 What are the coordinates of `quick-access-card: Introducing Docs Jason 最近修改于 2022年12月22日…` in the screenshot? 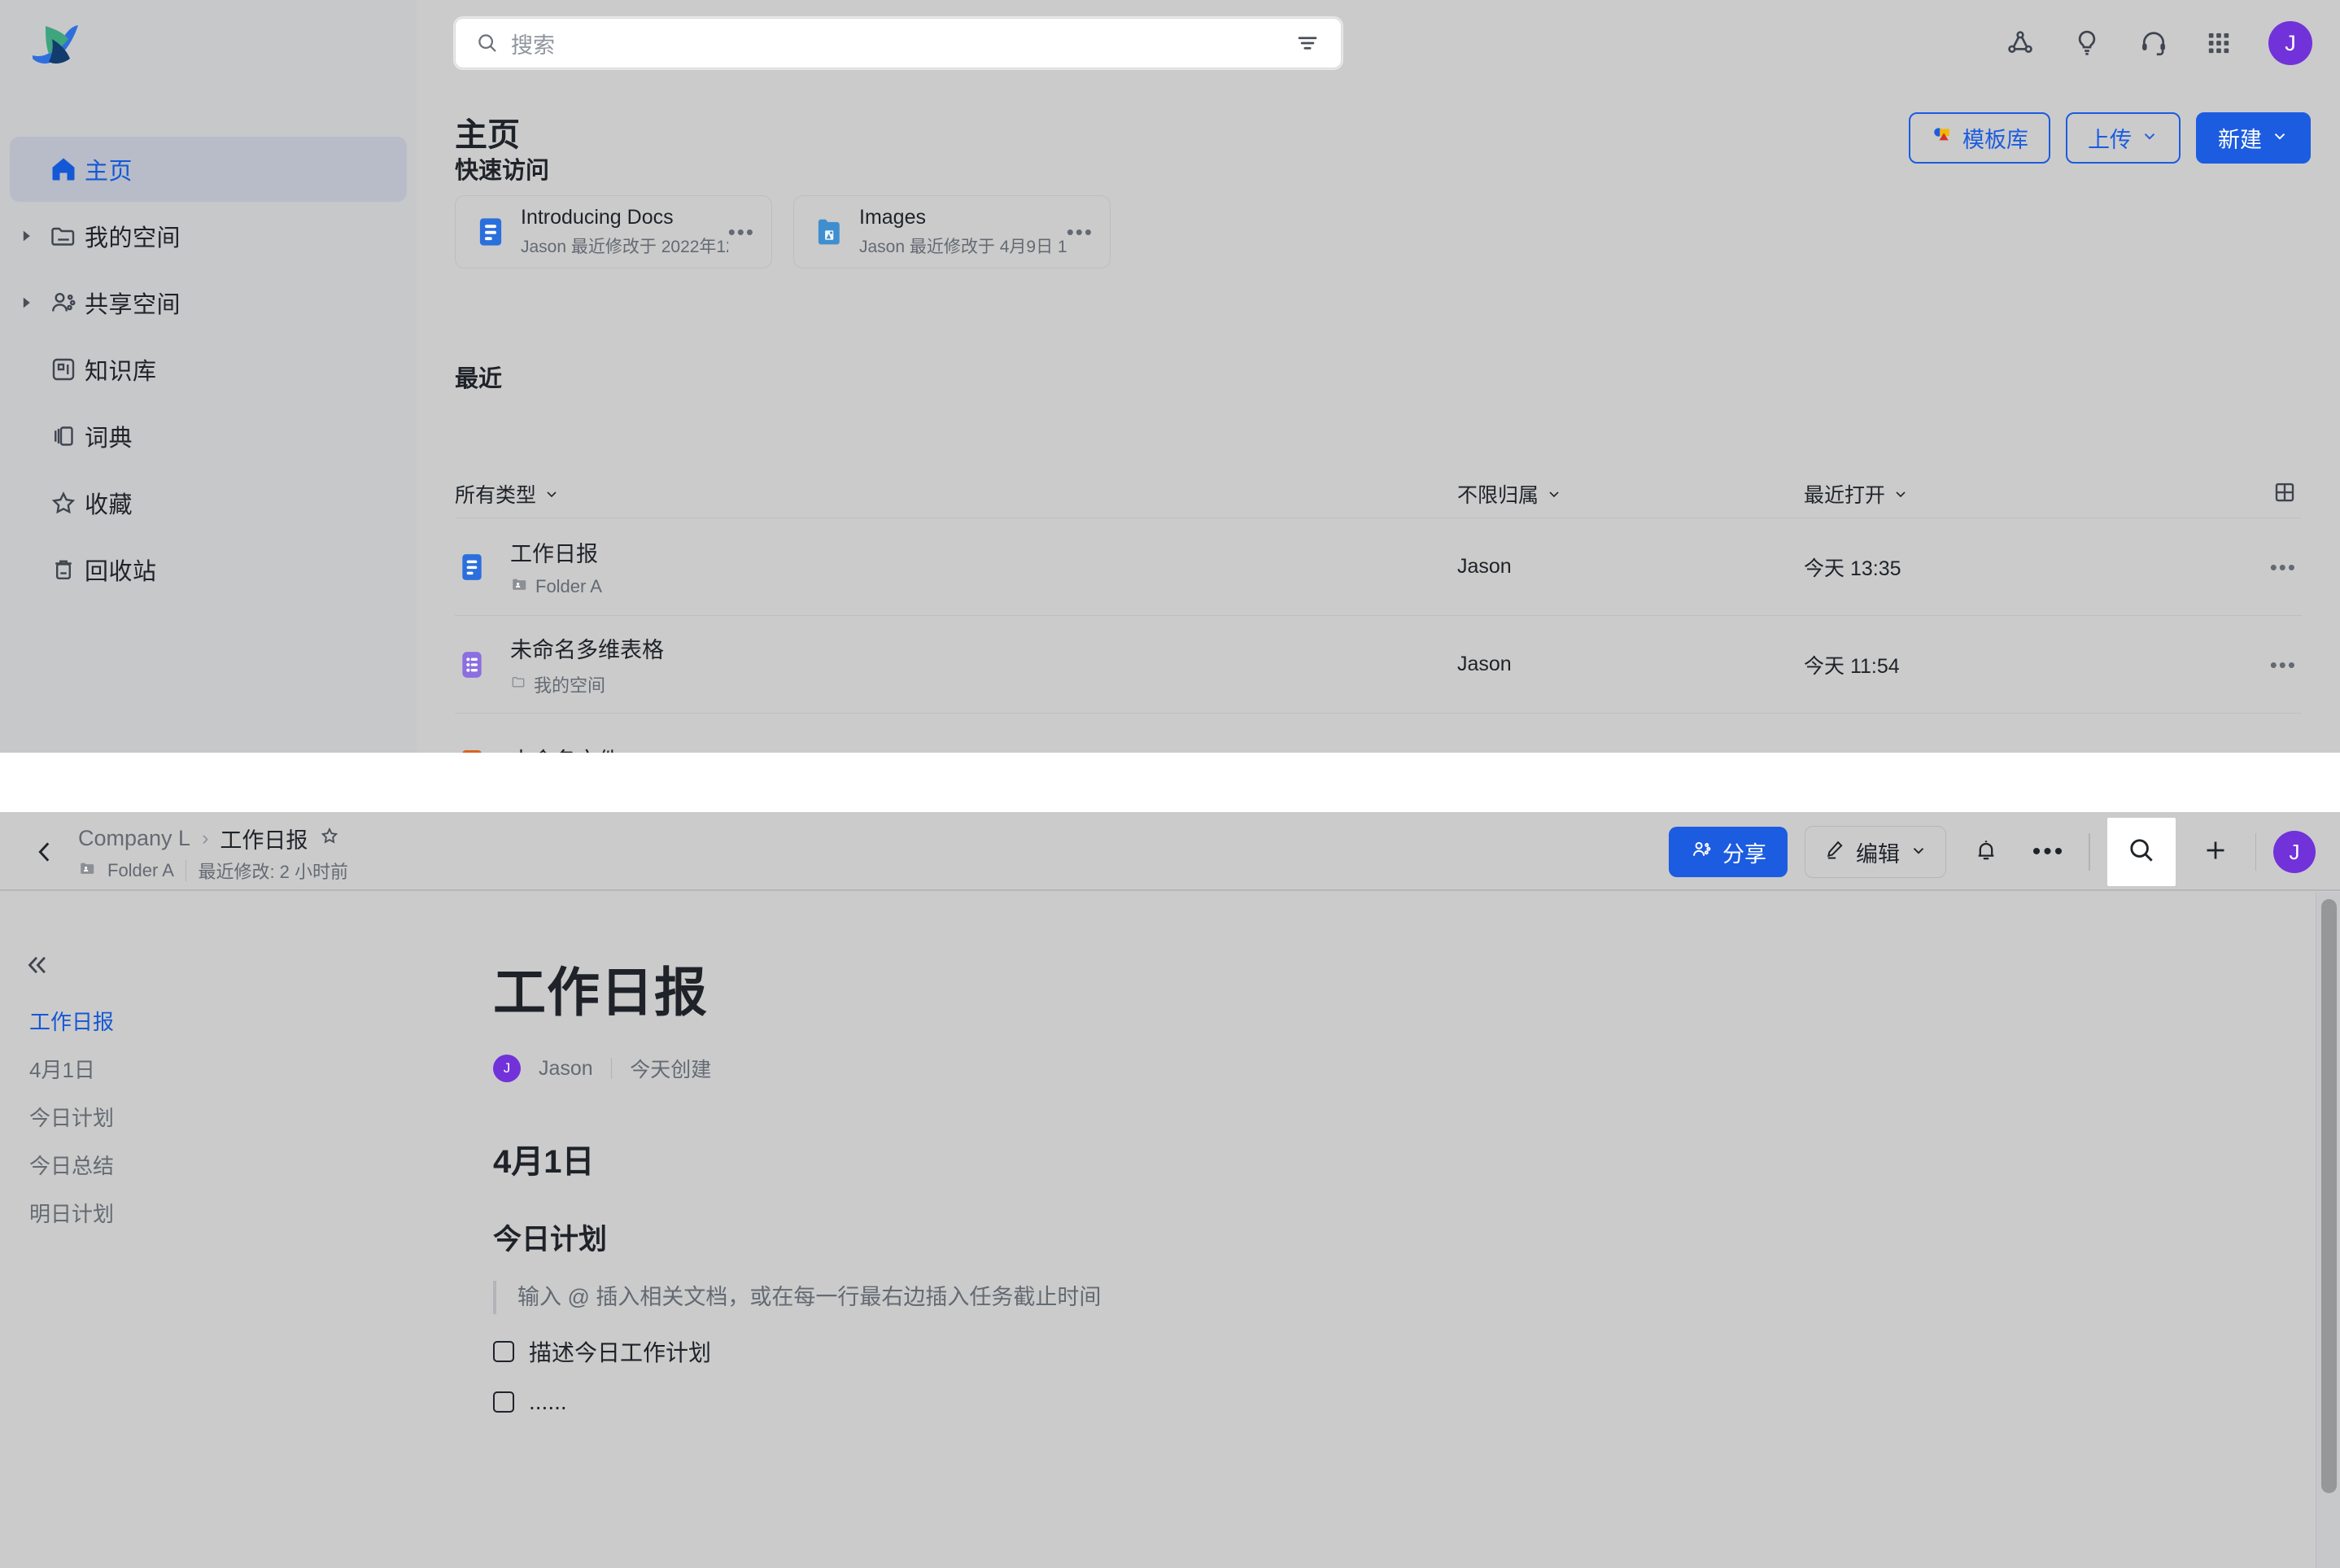 It's located at (613, 232).